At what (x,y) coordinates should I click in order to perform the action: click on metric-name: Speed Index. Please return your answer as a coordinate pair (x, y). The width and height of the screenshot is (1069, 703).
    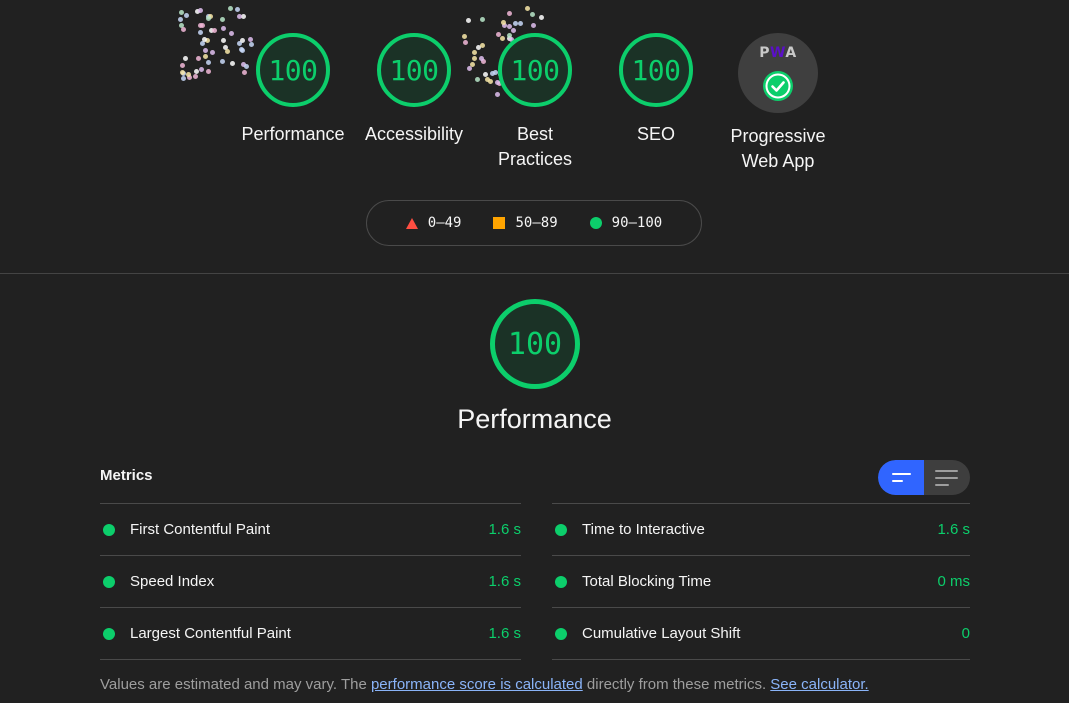
    Looking at the image, I should click on (172, 581).